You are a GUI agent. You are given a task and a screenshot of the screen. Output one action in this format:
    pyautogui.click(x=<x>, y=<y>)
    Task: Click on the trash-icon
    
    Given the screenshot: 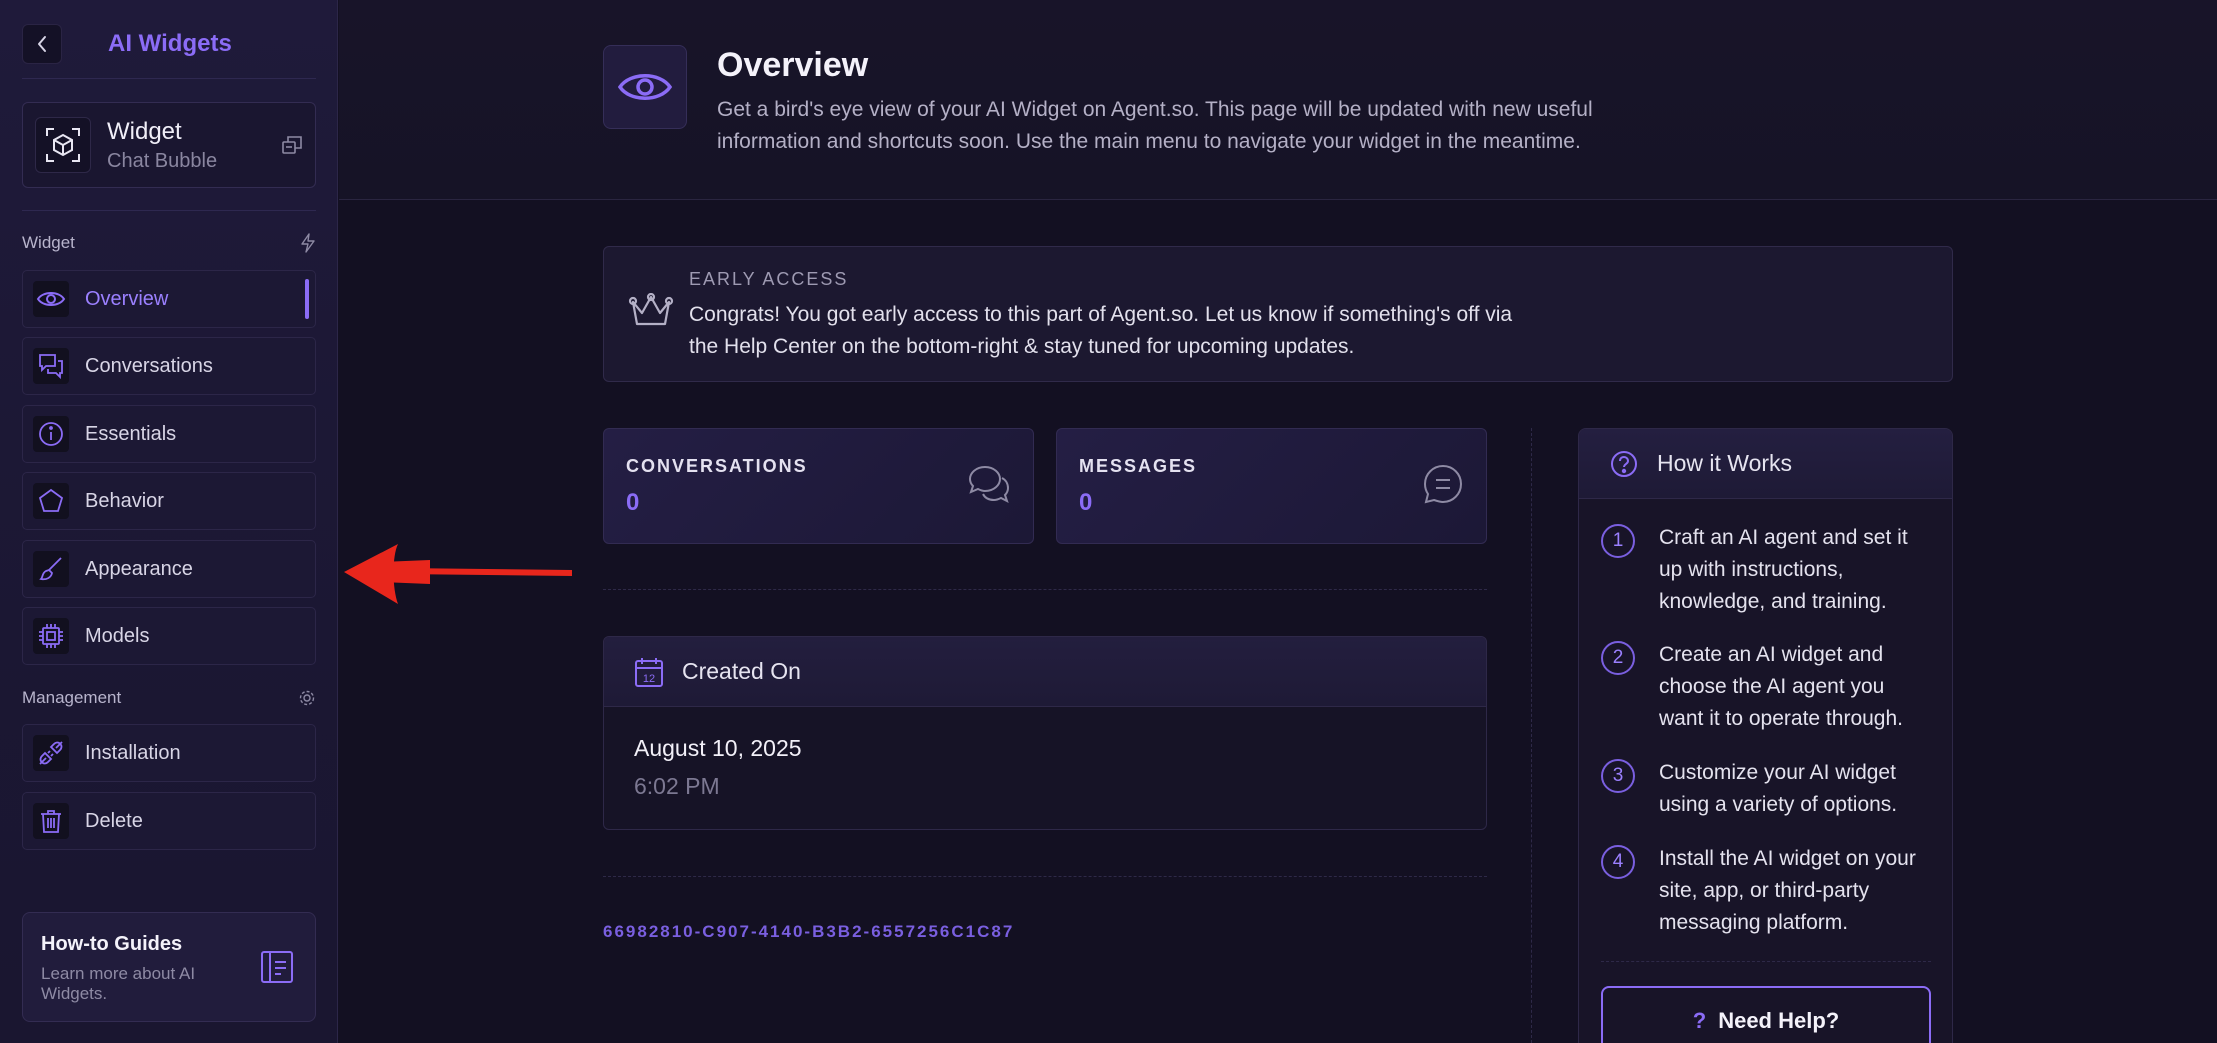 What is the action you would take?
    pyautogui.click(x=51, y=821)
    